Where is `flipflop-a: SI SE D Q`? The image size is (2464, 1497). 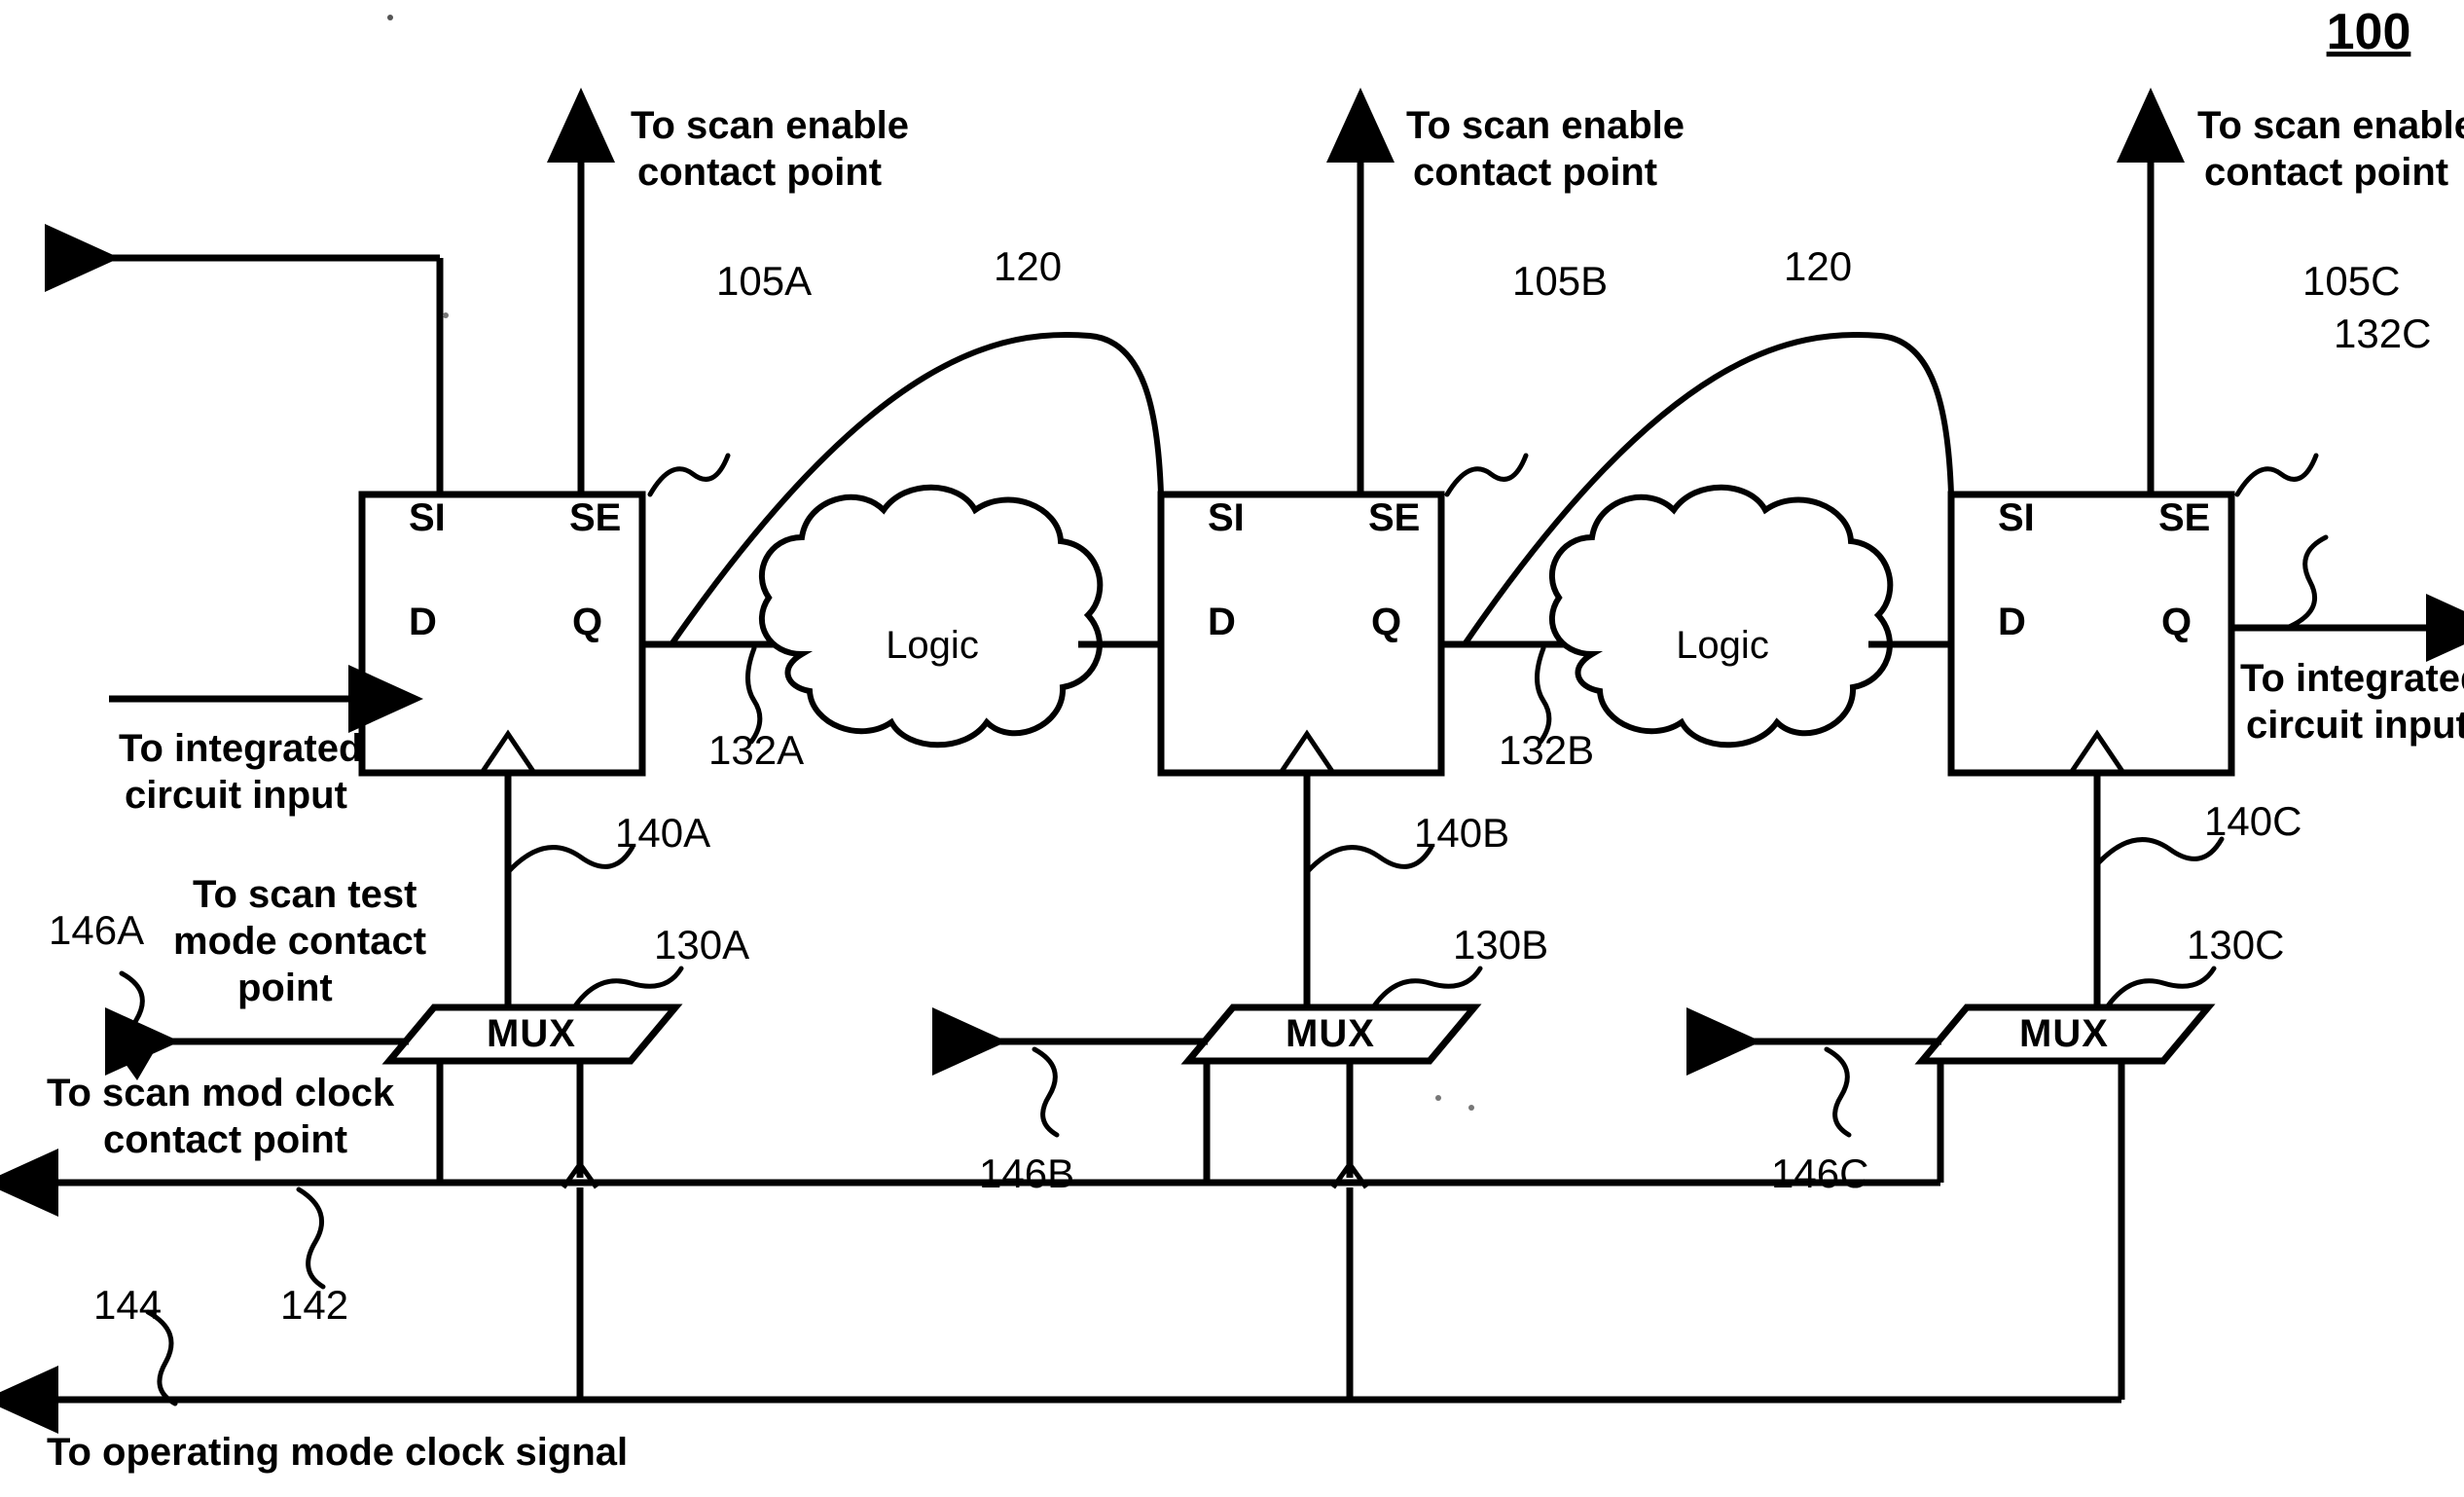 flipflop-a: SI SE D Q is located at coordinates (502, 634).